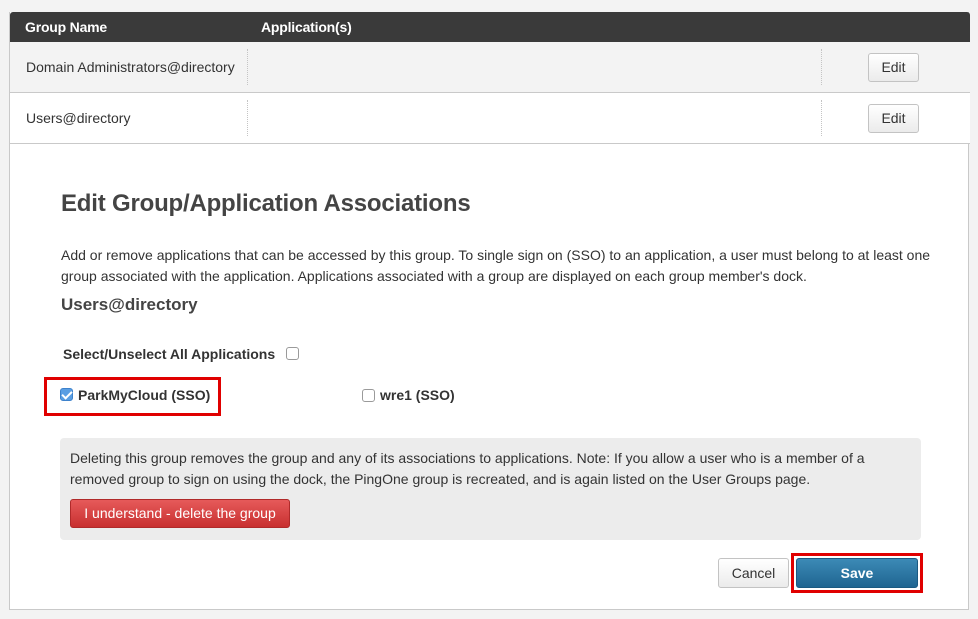 This screenshot has height=619, width=978. Describe the element at coordinates (169, 354) in the screenshot. I see `select-all-label: Select/Unselect All Applications` at that location.